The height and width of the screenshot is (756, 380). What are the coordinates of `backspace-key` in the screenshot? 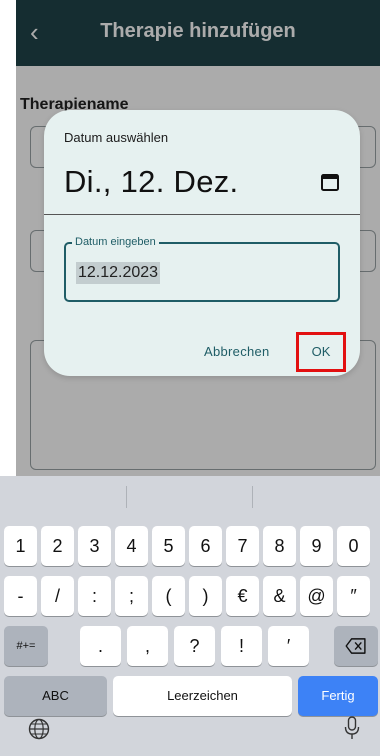 It's located at (356, 646).